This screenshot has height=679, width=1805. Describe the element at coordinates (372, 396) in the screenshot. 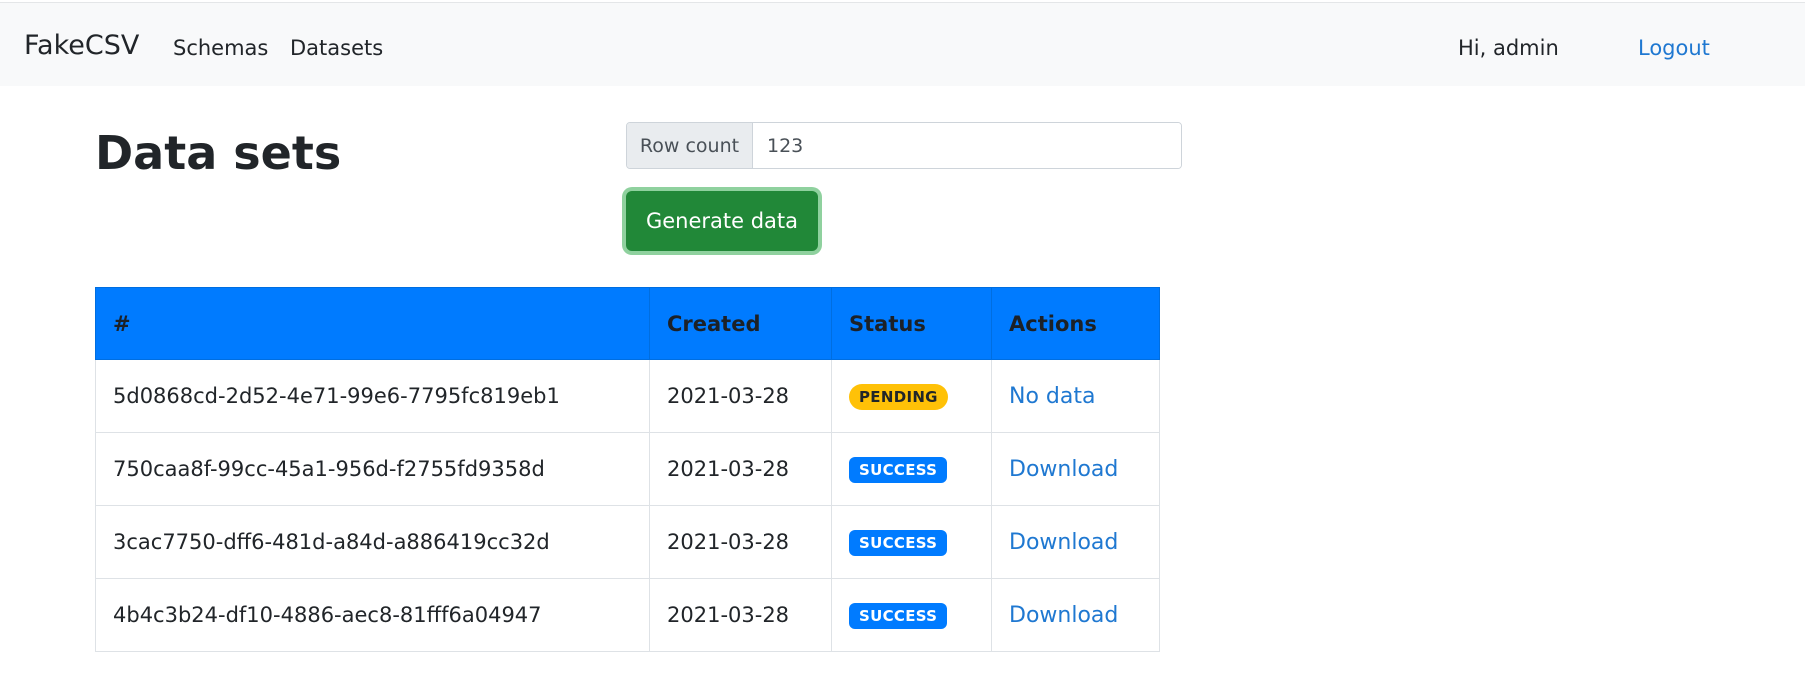

I see `dataset-id: 5d0868cd-2d52-4e71-99e6-7795fc819eb1` at that location.